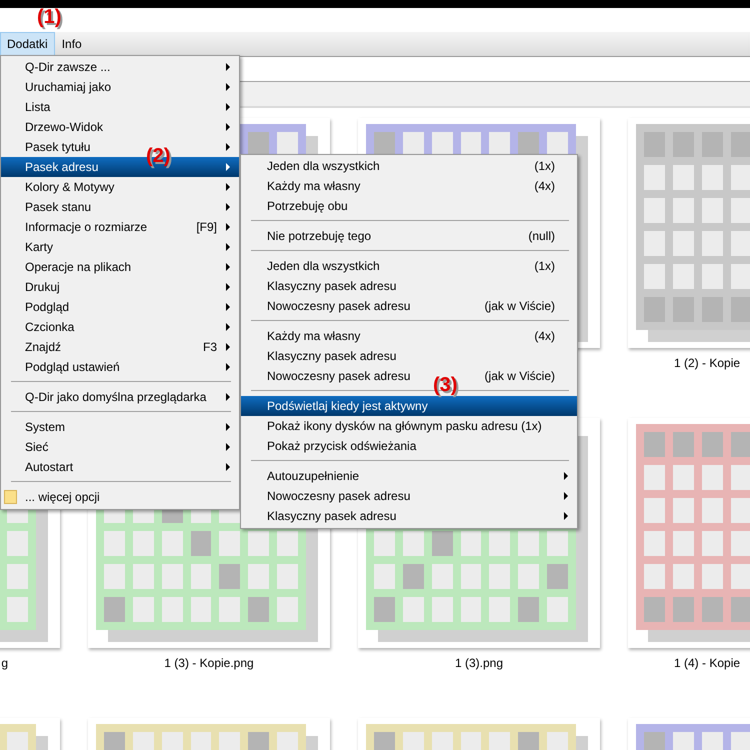 The image size is (750, 750). Describe the element at coordinates (120, 427) in the screenshot. I see `menu-item: System` at that location.